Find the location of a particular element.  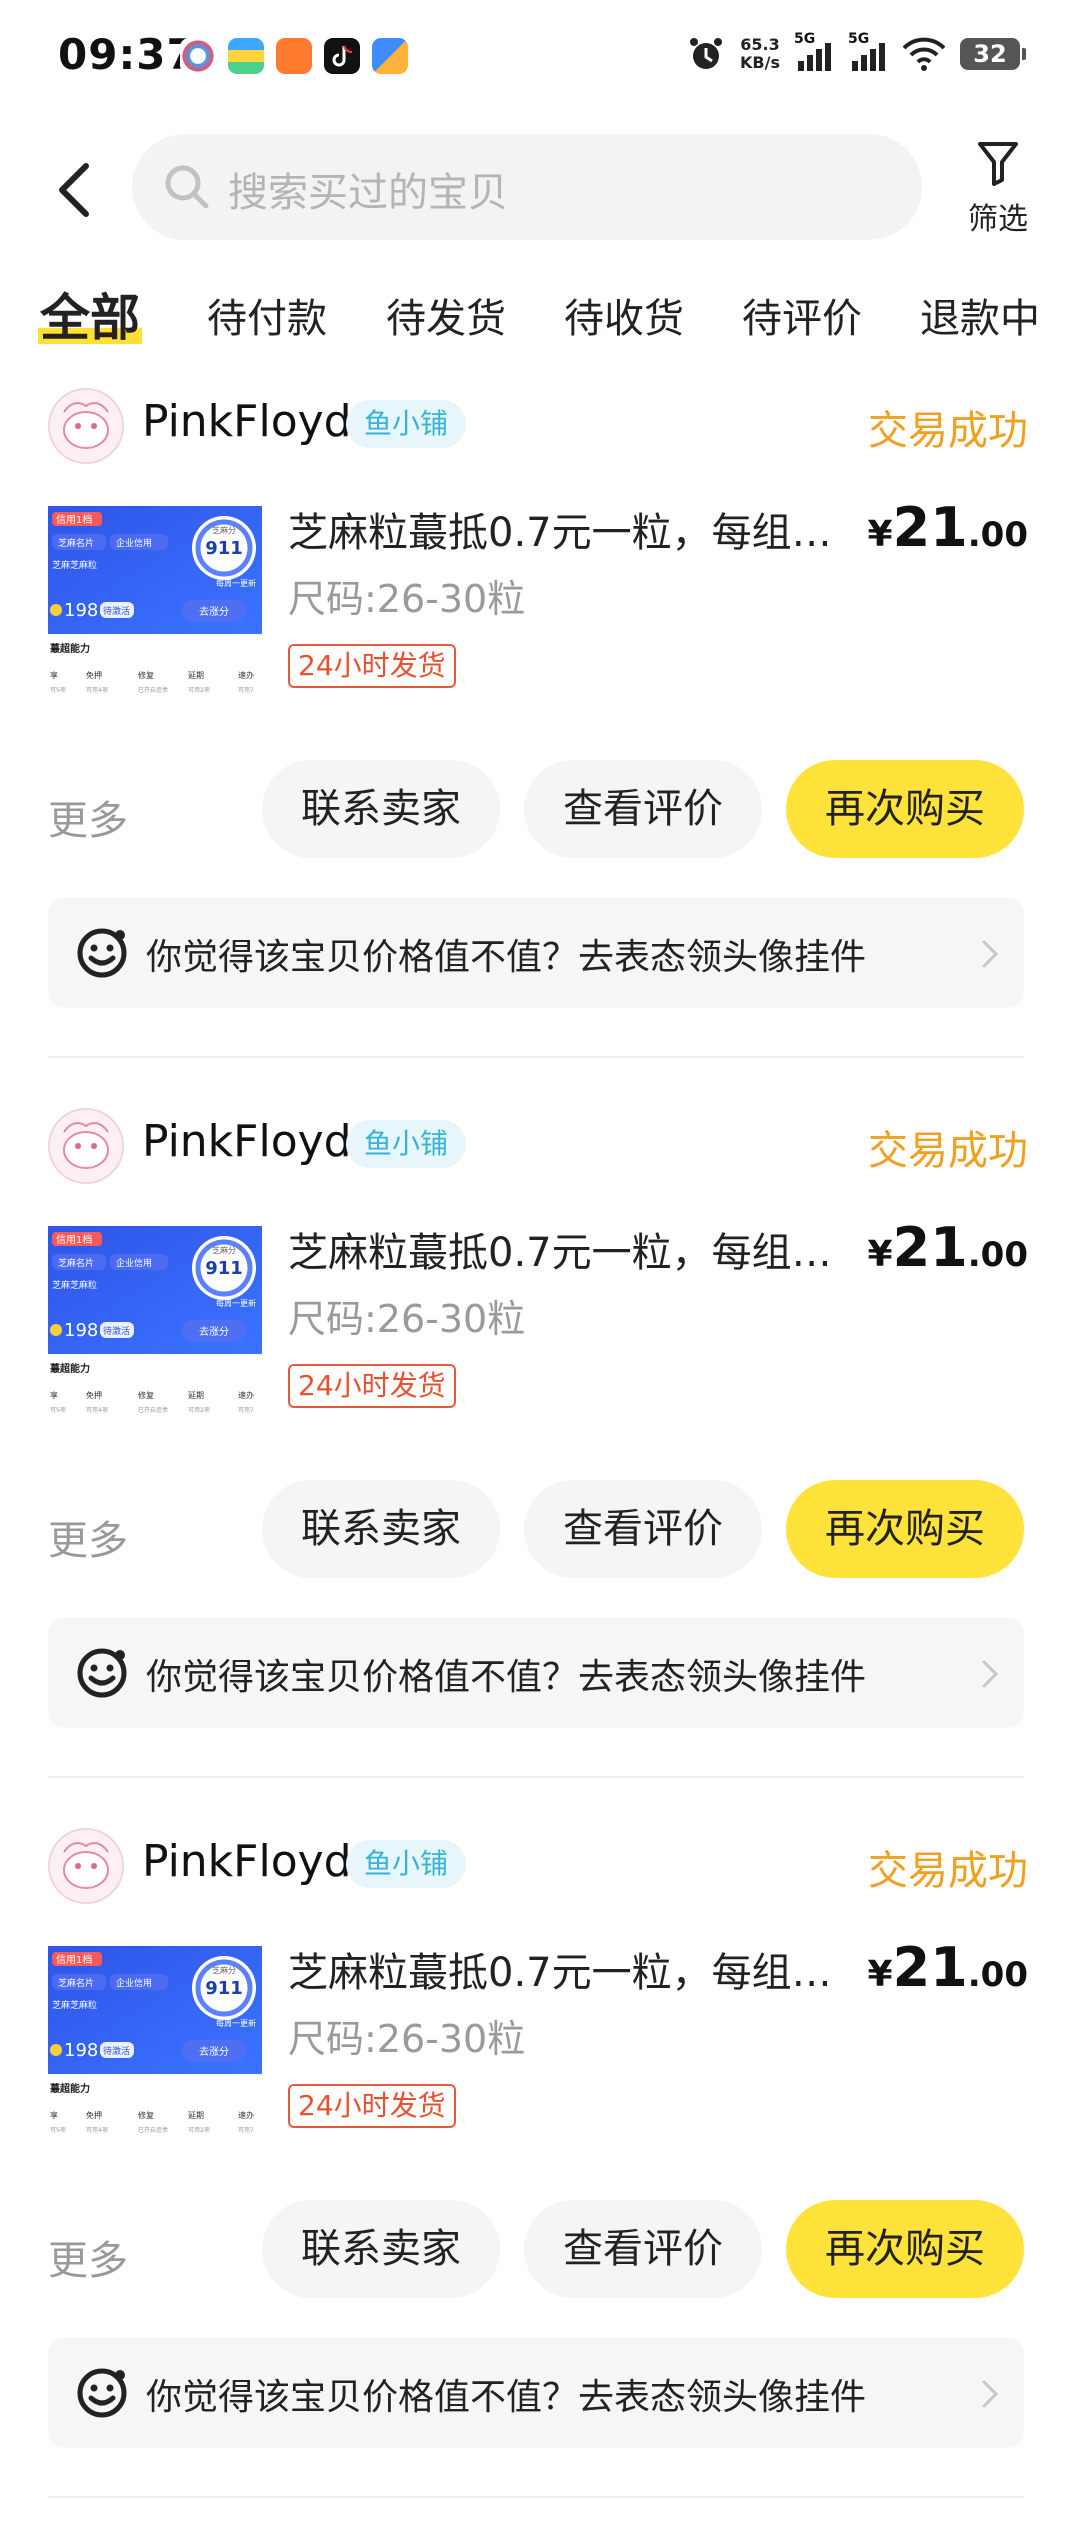

shop-badge: 鱼小铺 is located at coordinates (406, 1864).